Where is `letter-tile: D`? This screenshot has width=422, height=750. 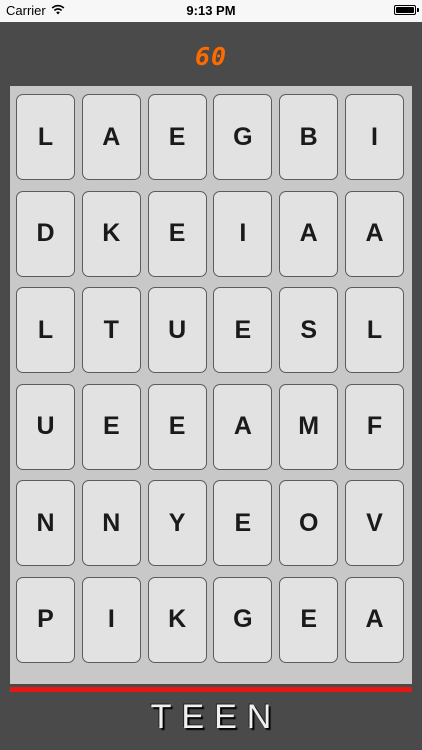 letter-tile: D is located at coordinates (45, 233).